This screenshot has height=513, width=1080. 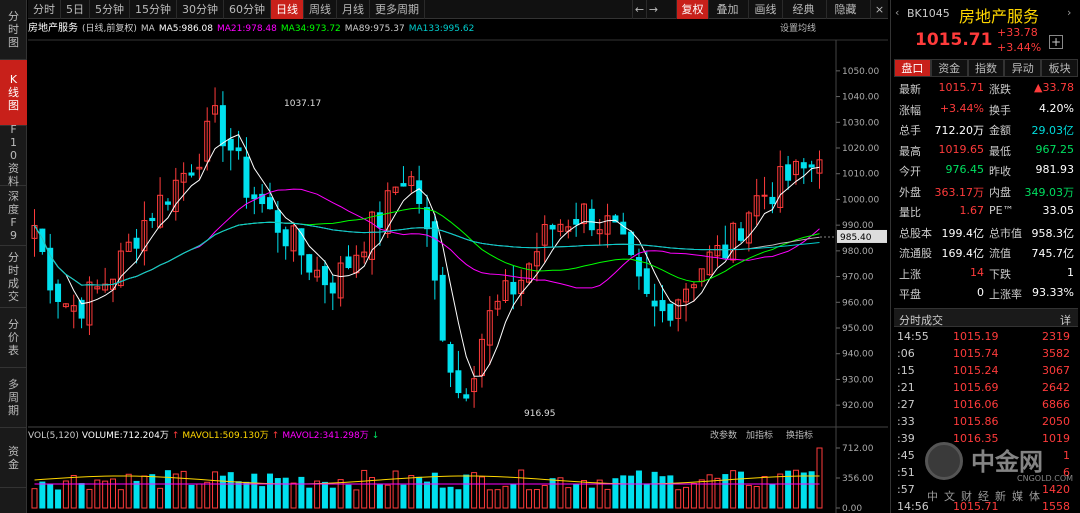 What do you see at coordinates (1055, 169) in the screenshot?
I see `quote-value: 981.93` at bounding box center [1055, 169].